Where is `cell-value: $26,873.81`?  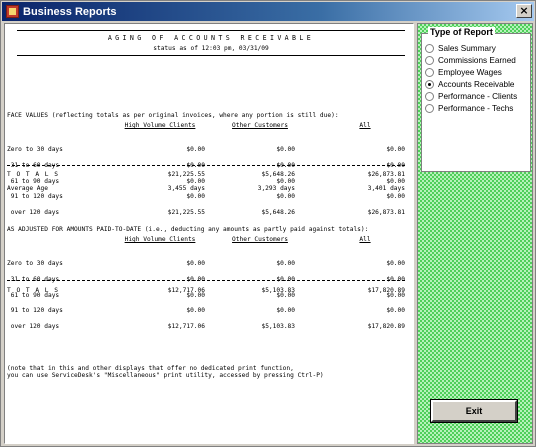 cell-value: $26,873.81 is located at coordinates (386, 212).